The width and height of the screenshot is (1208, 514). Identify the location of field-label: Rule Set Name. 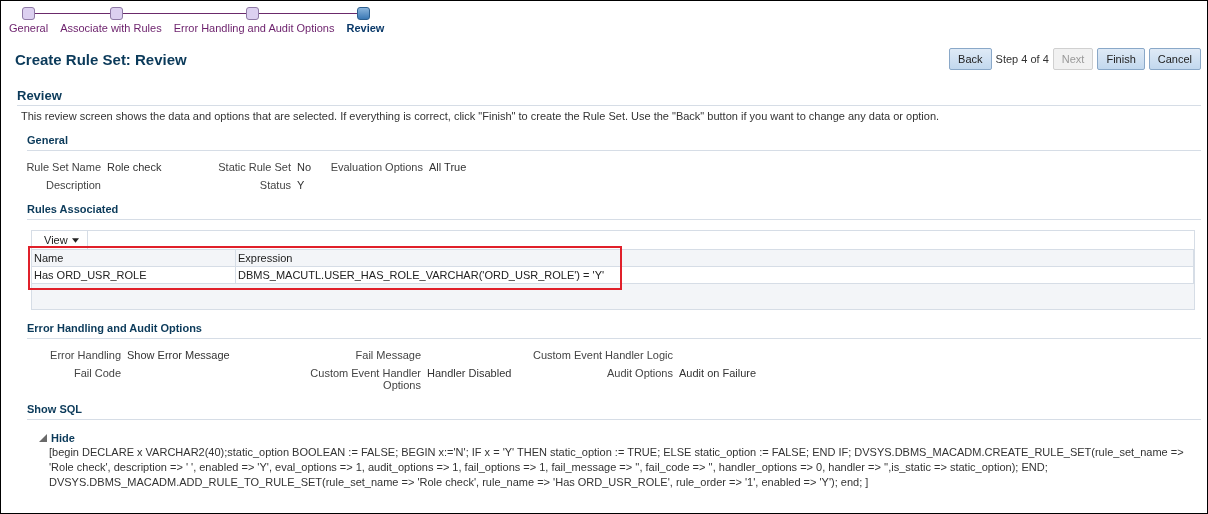
(63, 167).